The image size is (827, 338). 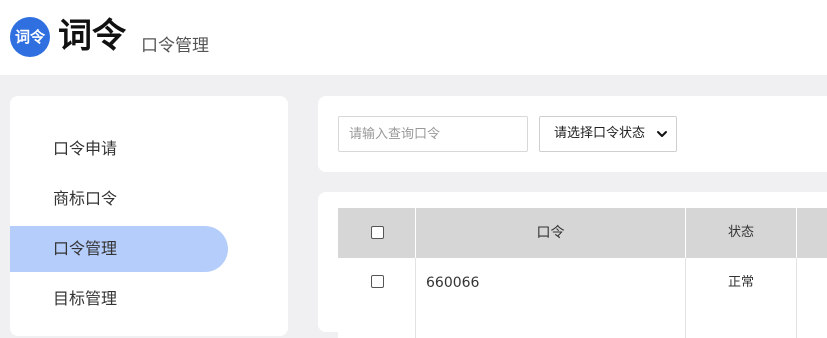 I want to click on page-subtitle: 口令管理, so click(x=175, y=46).